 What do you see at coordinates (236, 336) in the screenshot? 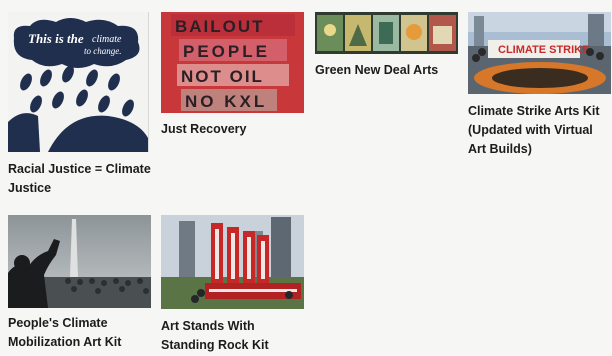
I see `card-title: Art Stands With Standing Rock Kit` at bounding box center [236, 336].